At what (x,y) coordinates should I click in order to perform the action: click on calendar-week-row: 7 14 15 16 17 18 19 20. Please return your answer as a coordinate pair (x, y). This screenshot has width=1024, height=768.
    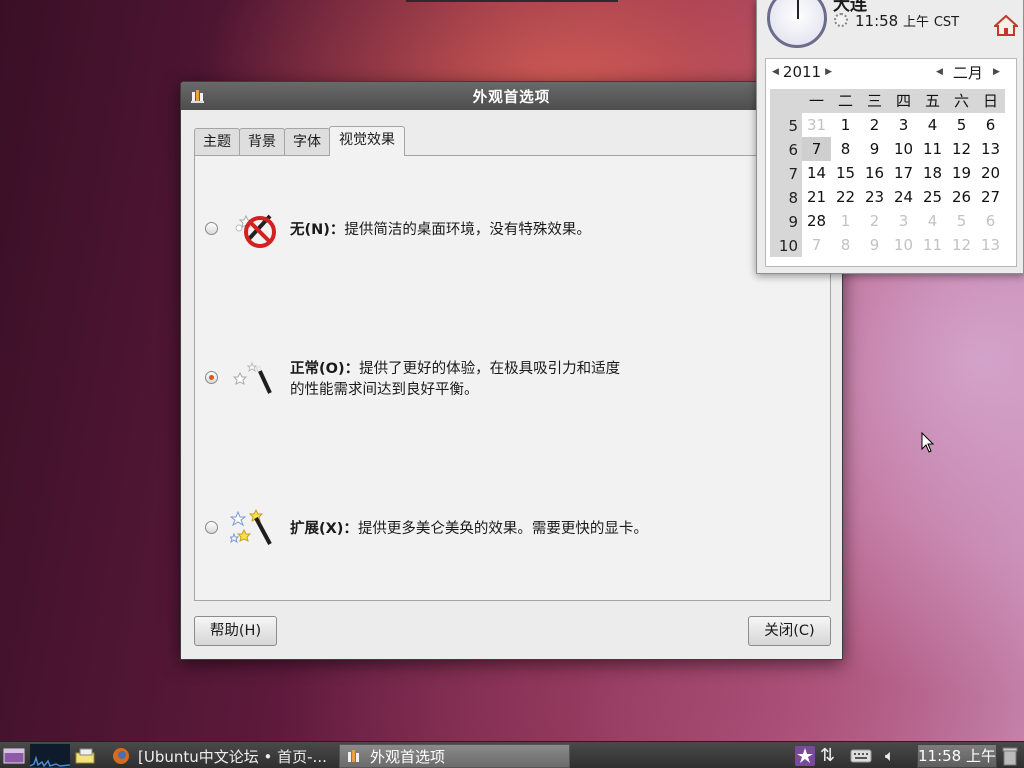
    Looking at the image, I should click on (887, 173).